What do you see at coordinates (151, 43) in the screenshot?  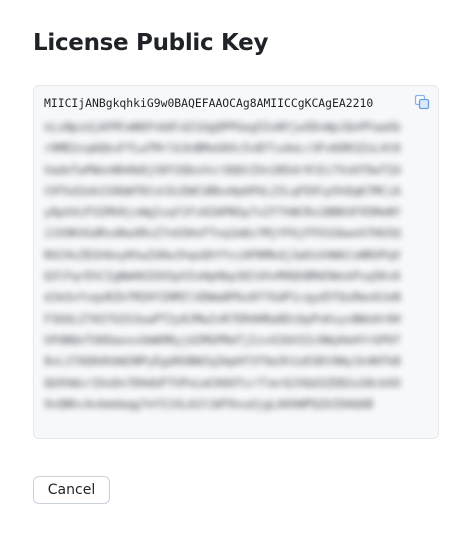 I see `dialog-title: License Public Key` at bounding box center [151, 43].